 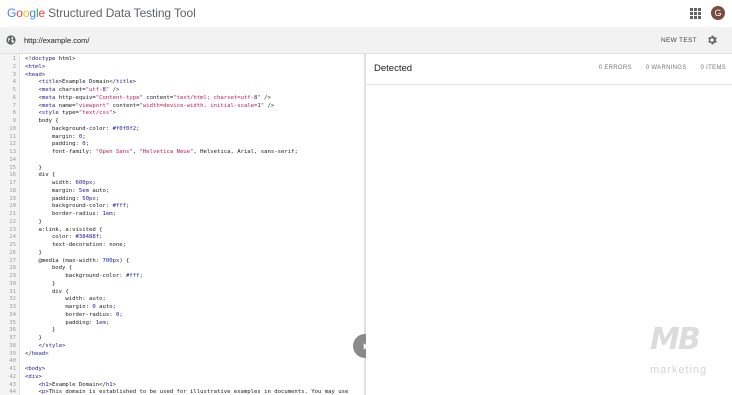 I want to click on code-line: 10 background-color: #f0f0f2;, so click(x=182, y=130).